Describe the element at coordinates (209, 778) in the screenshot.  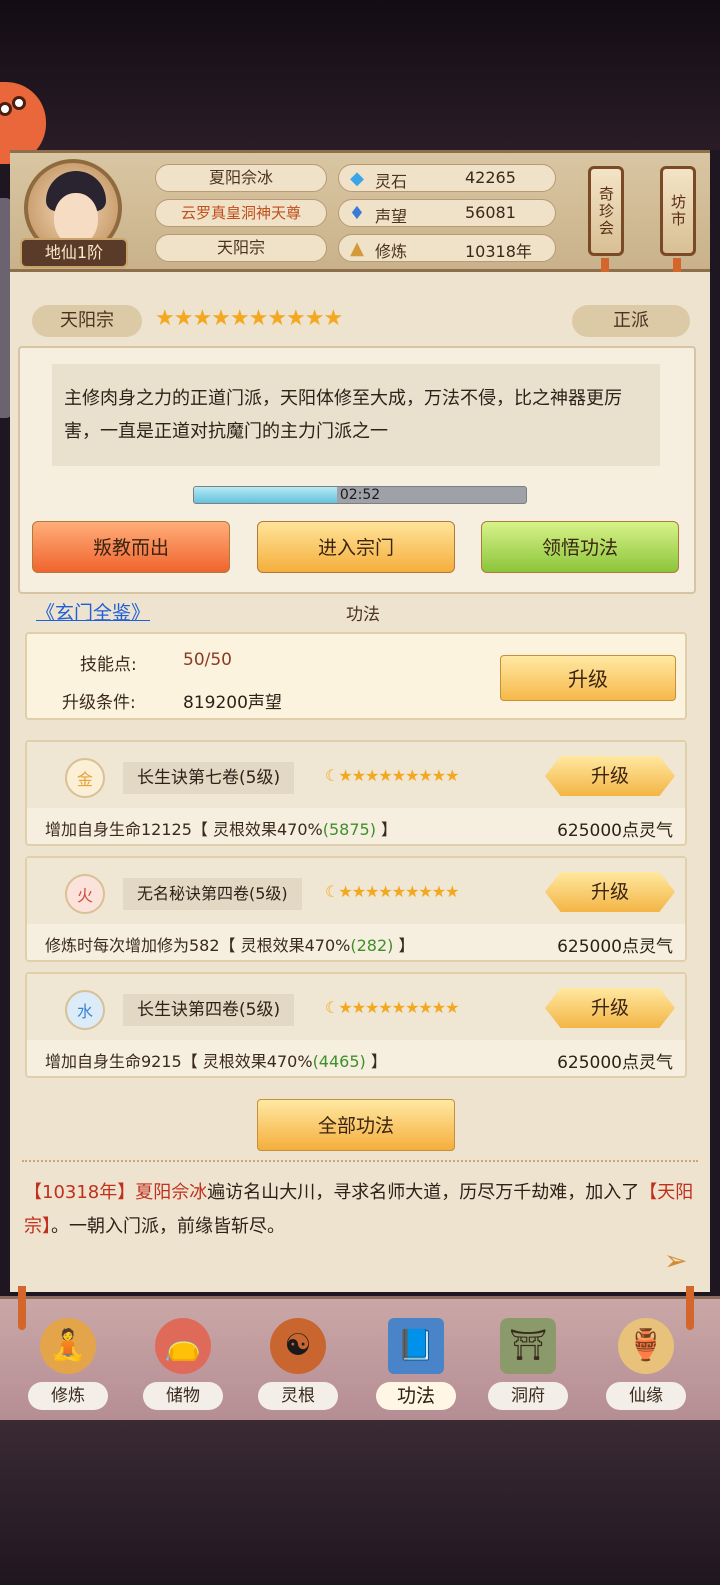
I see `gongfa-name: 长生诀第七卷(5级)` at that location.